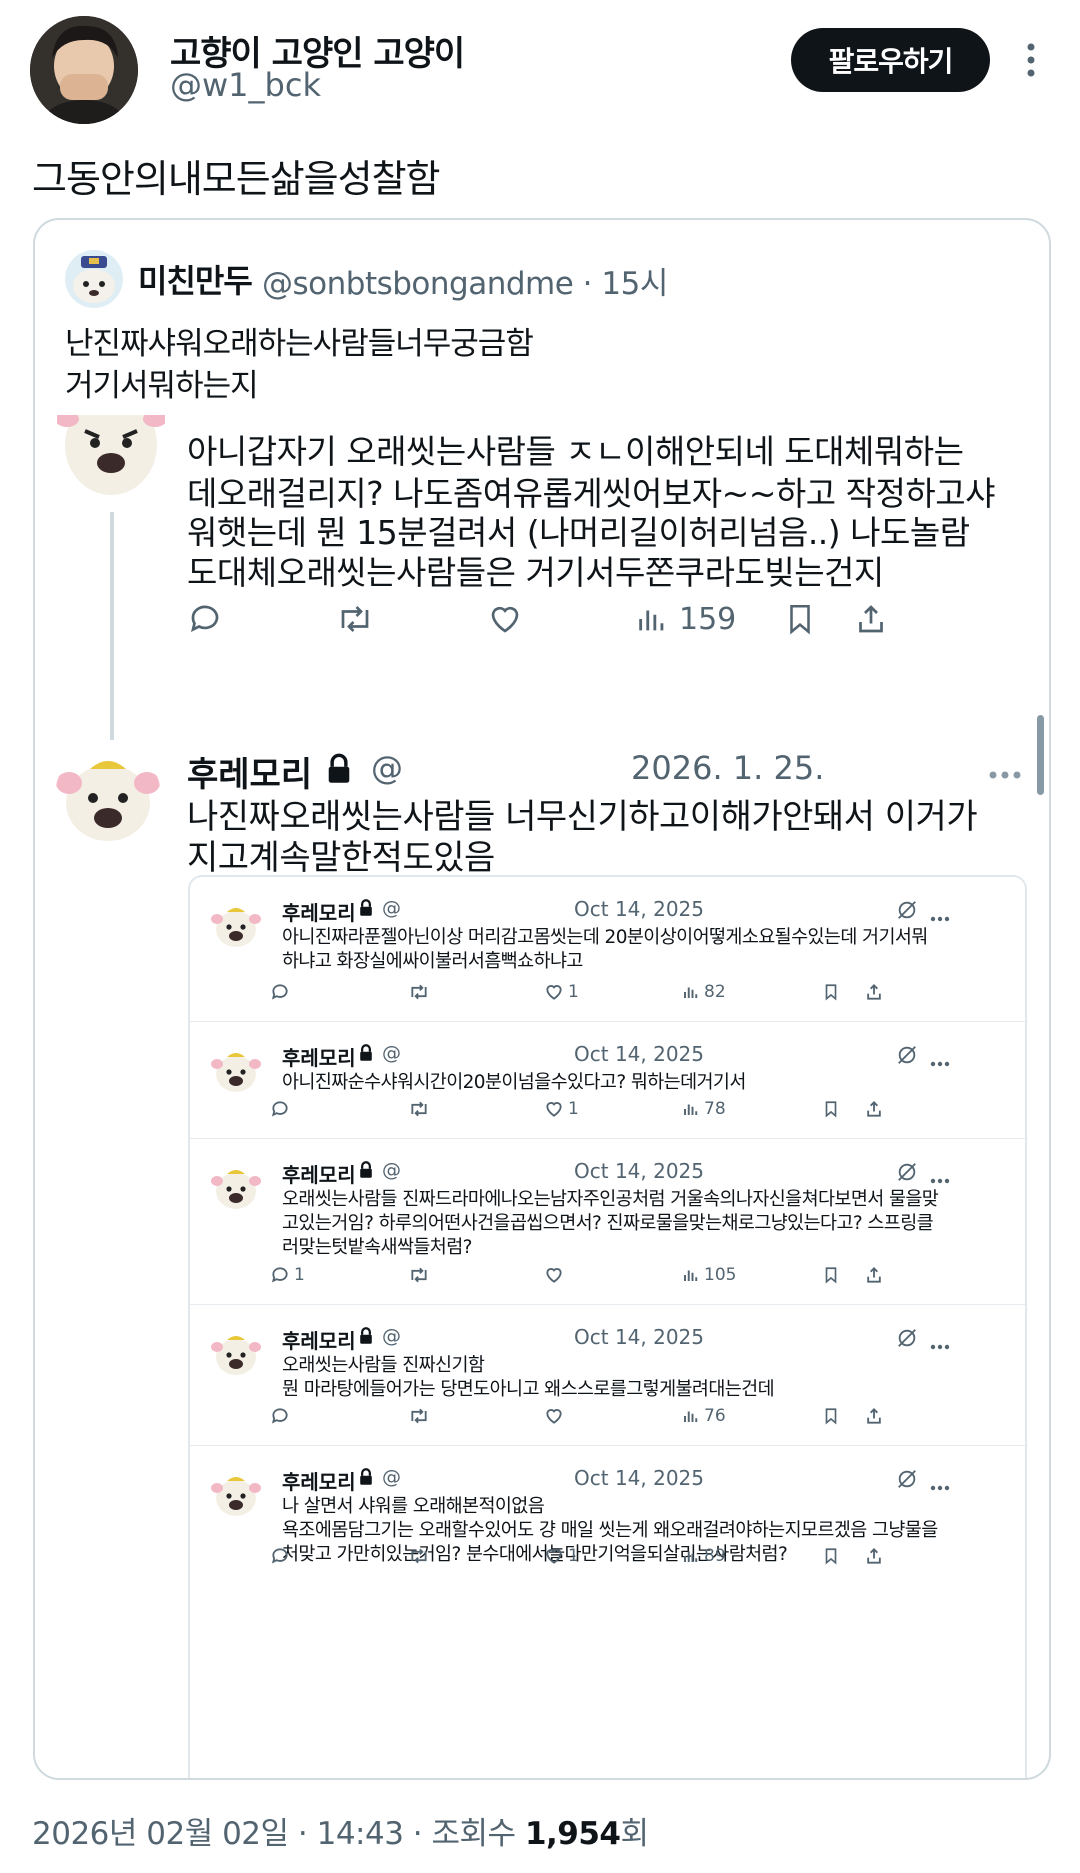  What do you see at coordinates (720, 1275) in the screenshot?
I see `views-count: 105` at bounding box center [720, 1275].